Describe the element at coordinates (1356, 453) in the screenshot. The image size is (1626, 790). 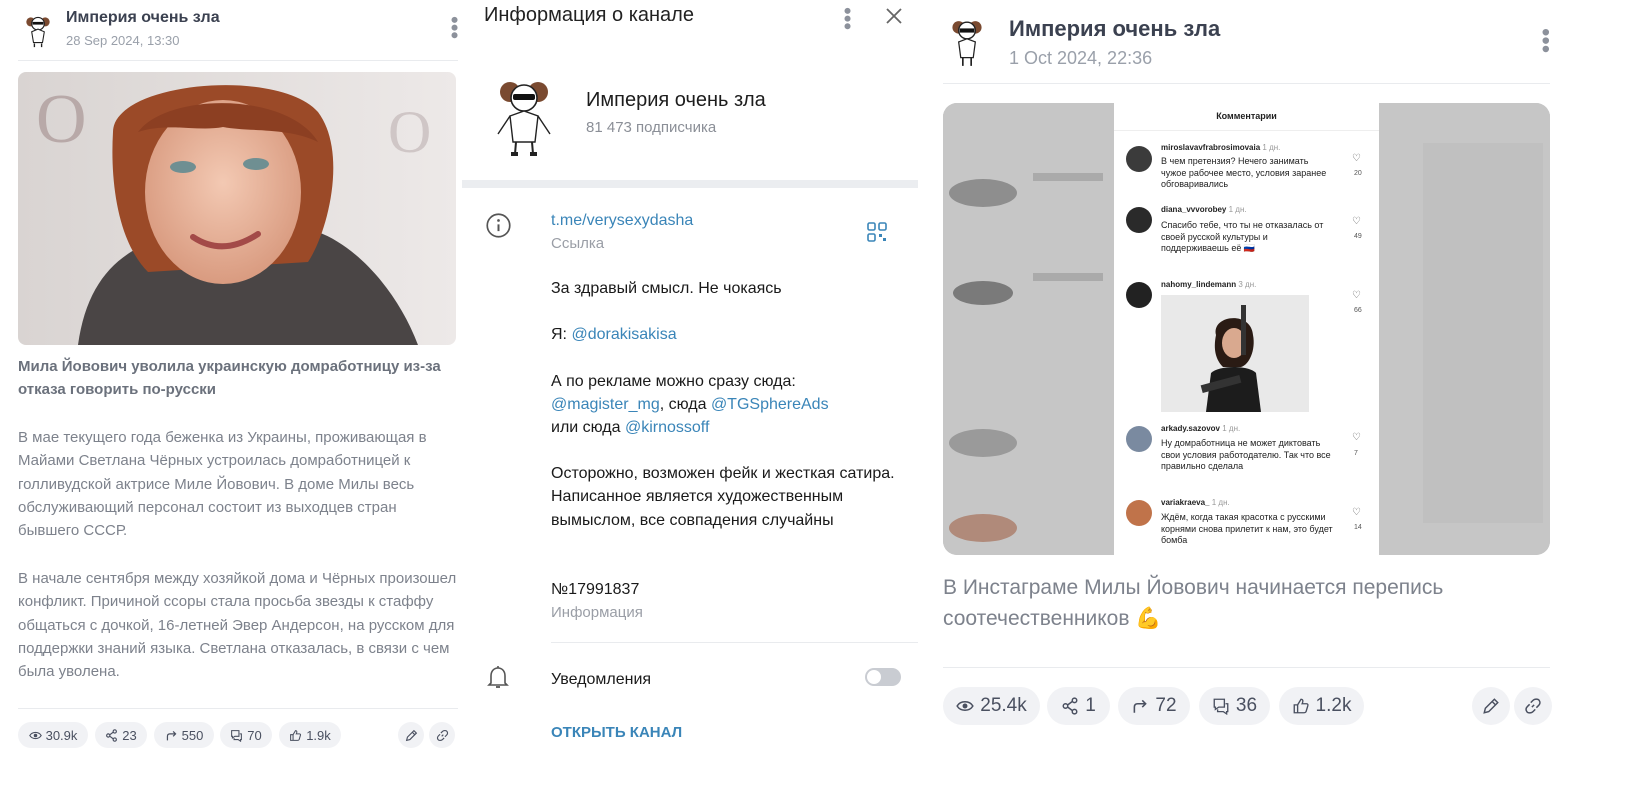
I see `comment-likes: 7` at that location.